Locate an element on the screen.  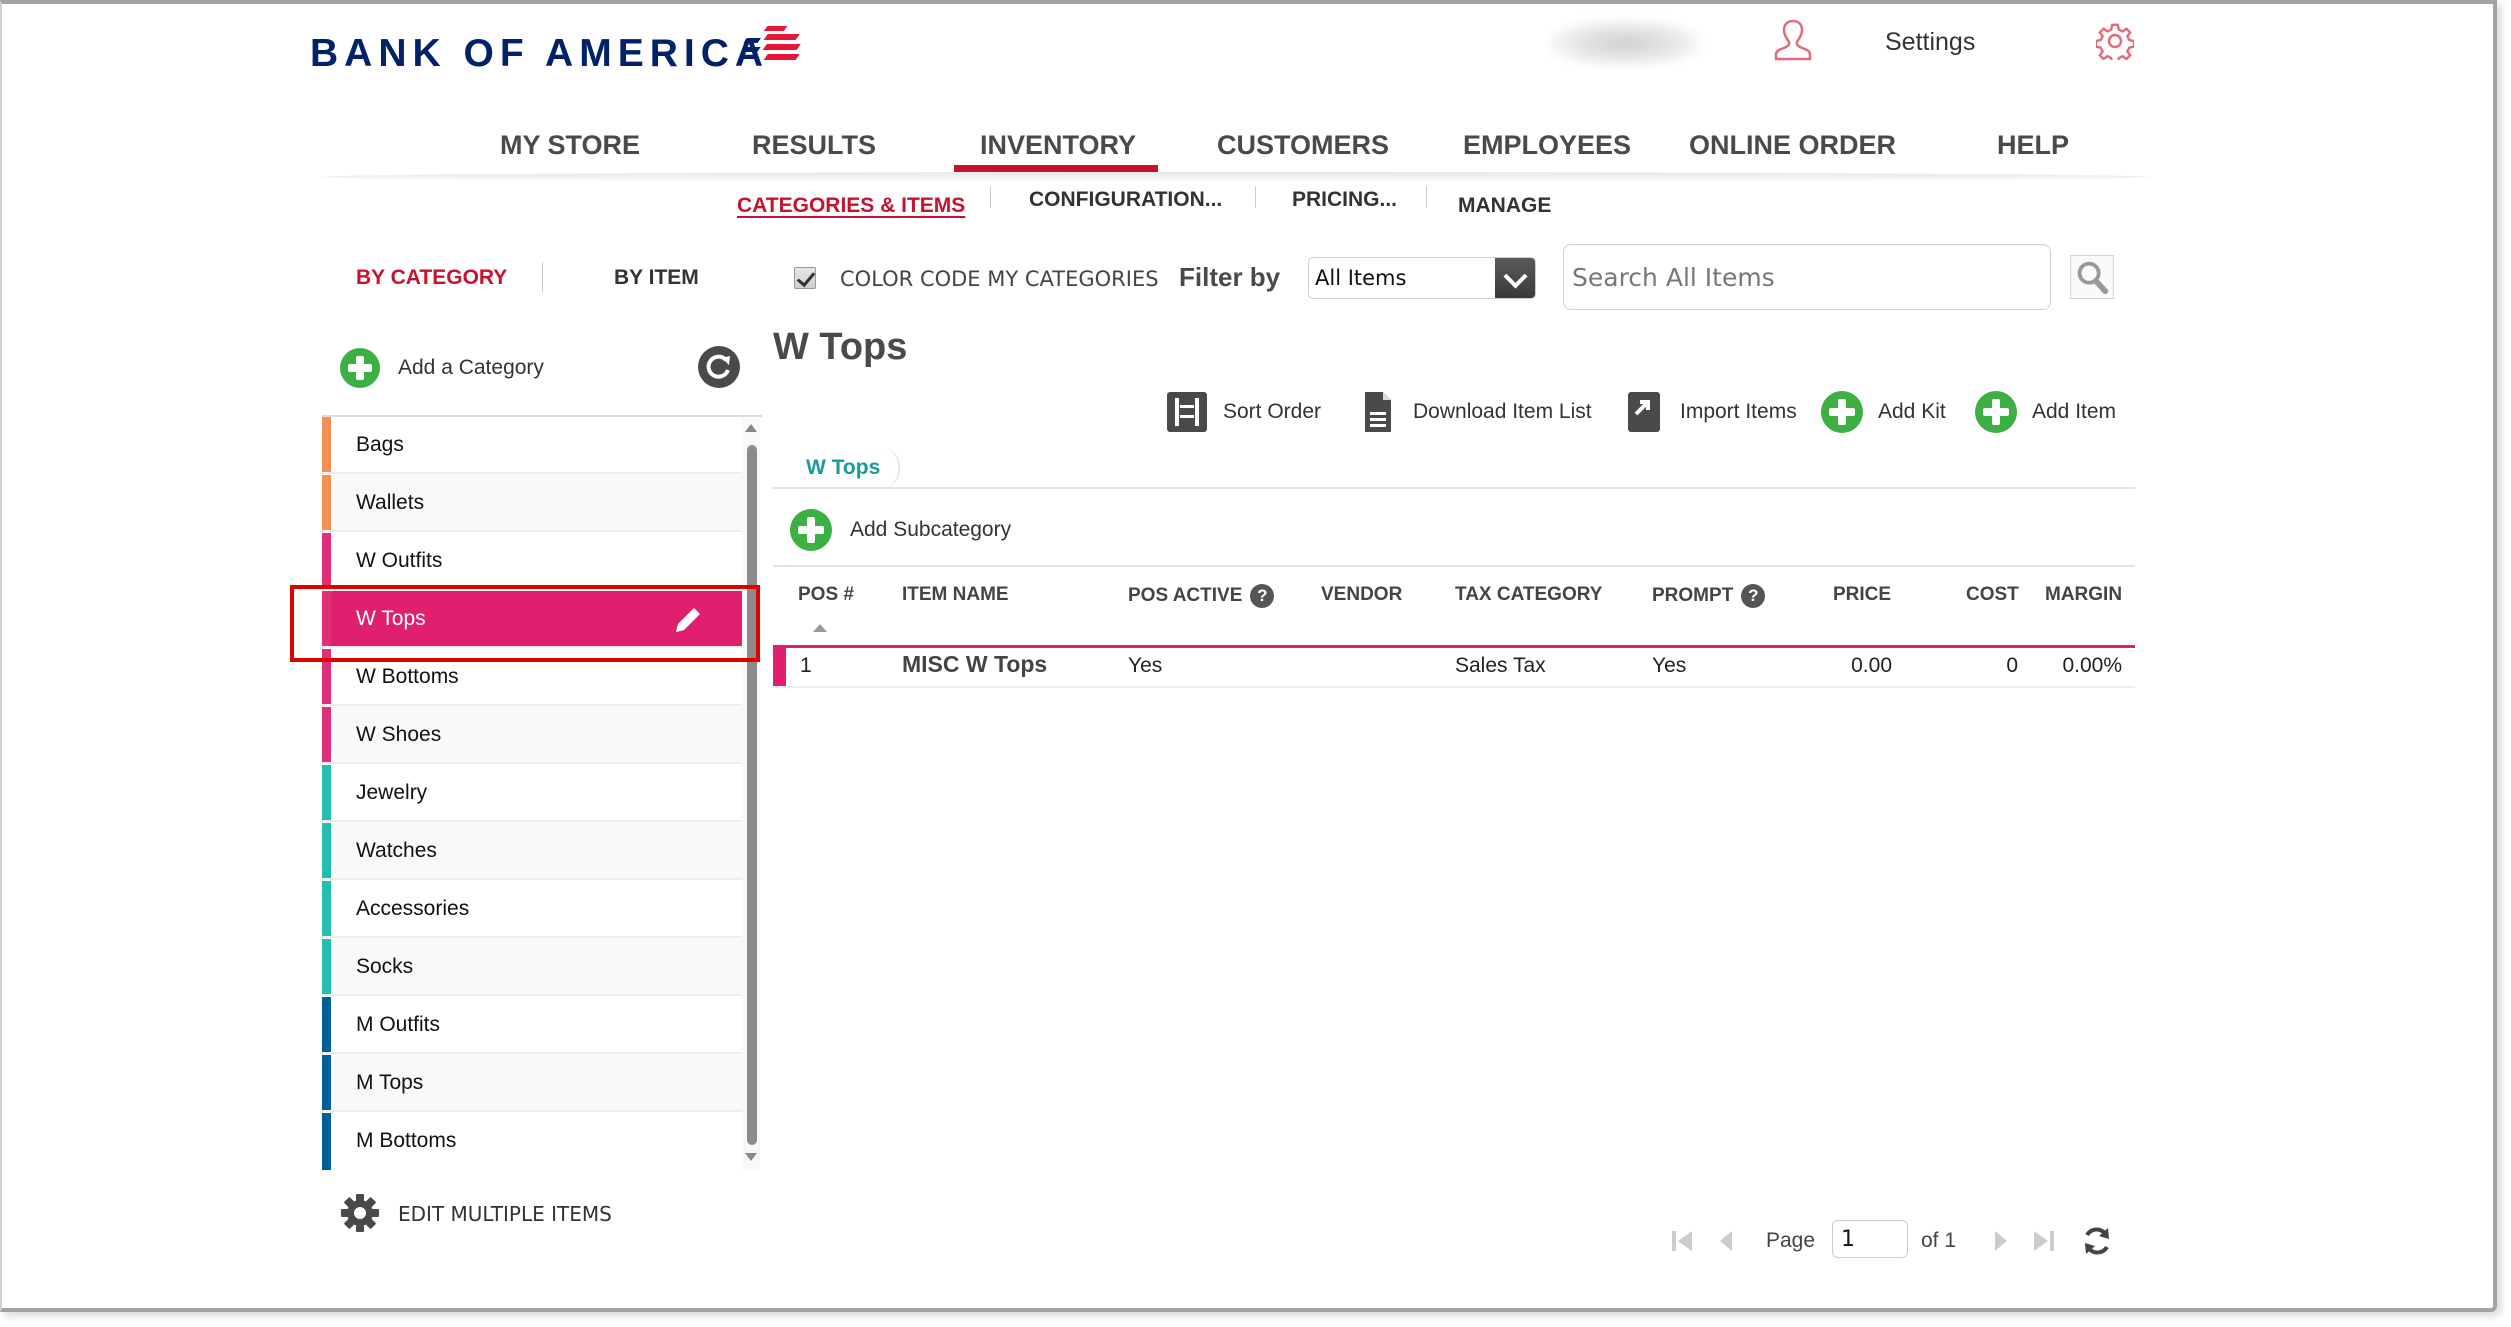
add-item-button: Add Item is located at coordinates (2045, 412).